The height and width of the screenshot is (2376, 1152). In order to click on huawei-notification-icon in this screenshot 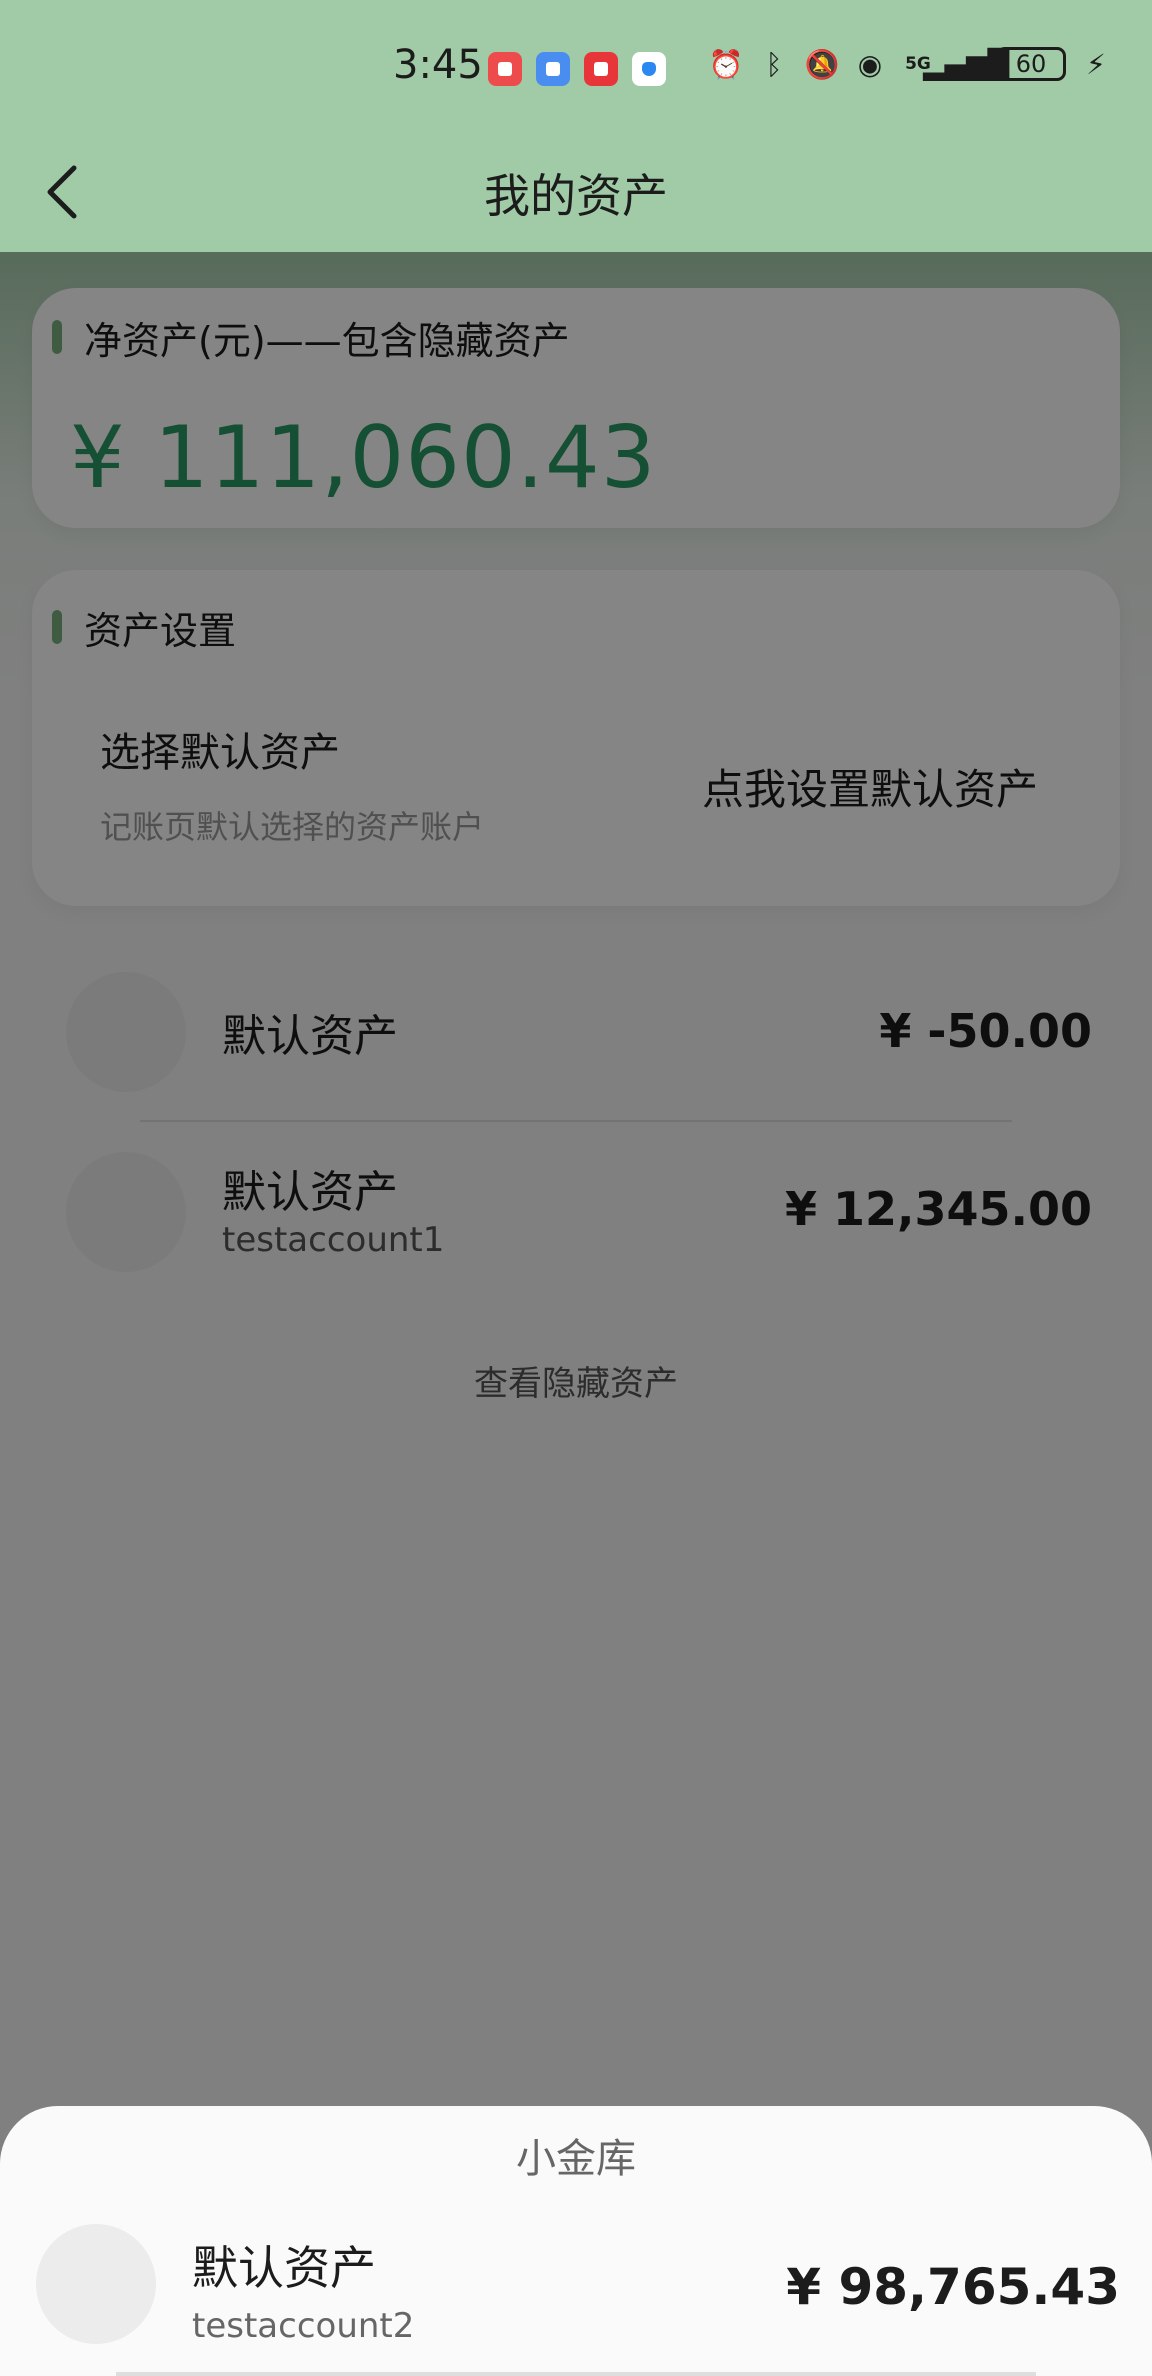, I will do `click(601, 69)`.